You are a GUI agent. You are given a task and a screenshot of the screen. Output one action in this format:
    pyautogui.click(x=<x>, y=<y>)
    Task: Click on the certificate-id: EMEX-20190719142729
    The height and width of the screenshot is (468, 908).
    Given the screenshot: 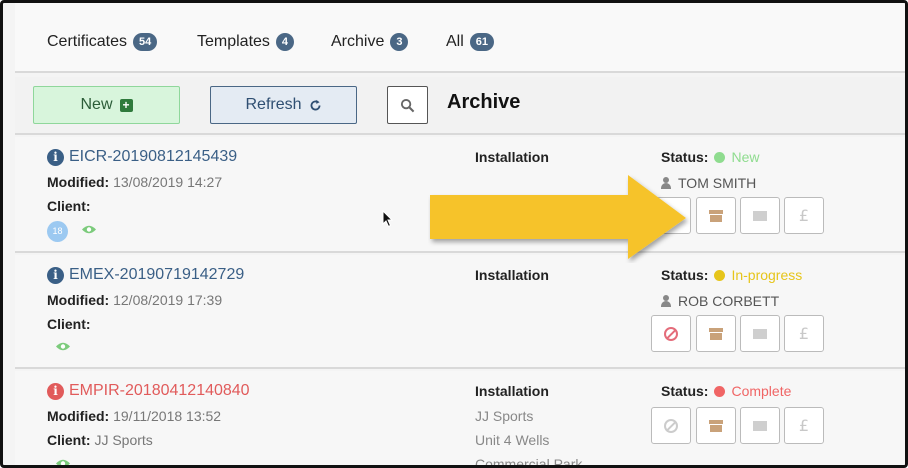 What is the action you would take?
    pyautogui.click(x=157, y=274)
    